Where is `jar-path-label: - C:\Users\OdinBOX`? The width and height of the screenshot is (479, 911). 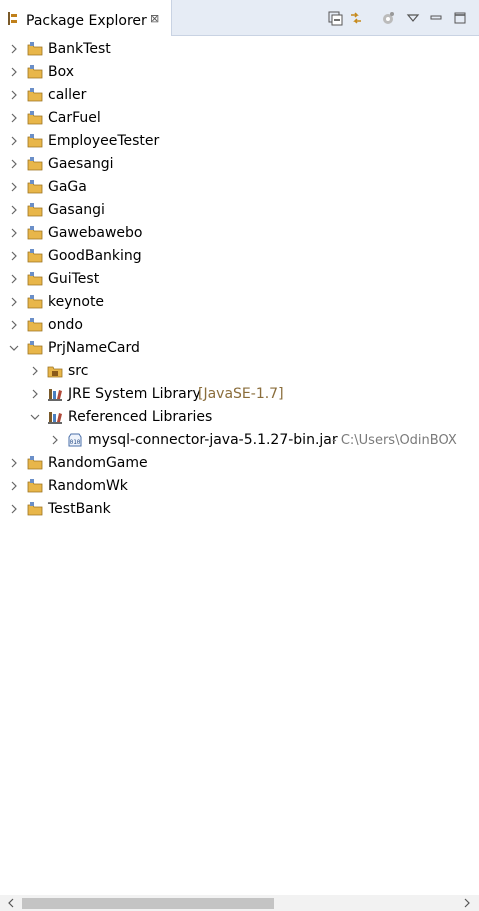
jar-path-label: - C:\Users\OdinBOX is located at coordinates (394, 440).